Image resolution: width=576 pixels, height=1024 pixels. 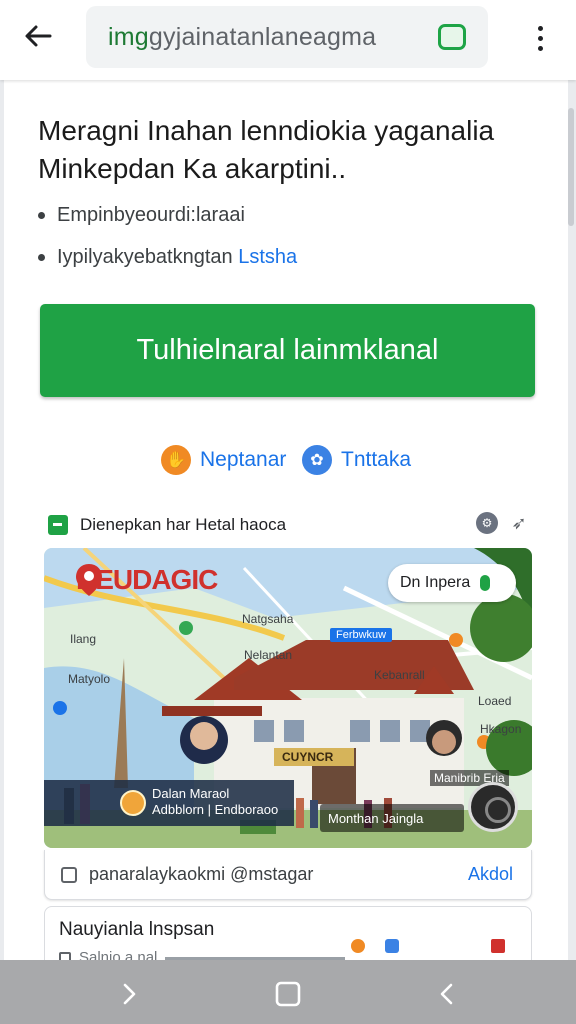 I want to click on system-nav-bar, so click(x=288, y=992).